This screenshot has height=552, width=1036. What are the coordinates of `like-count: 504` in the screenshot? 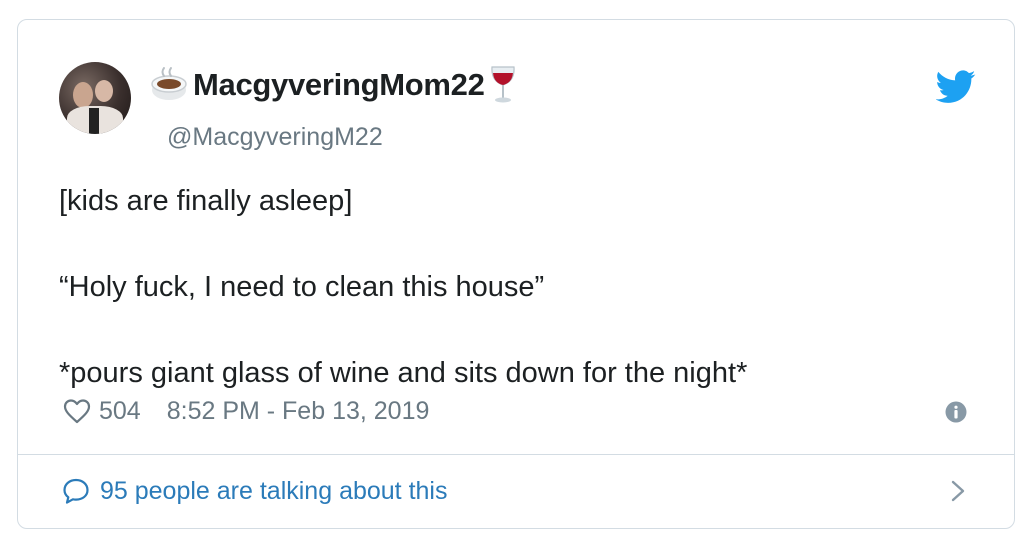 It's located at (120, 411).